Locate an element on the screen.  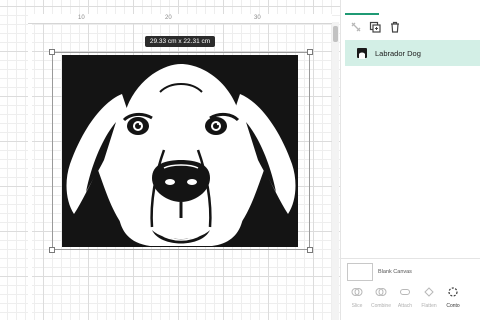
size-label: 29.33 cm x 22.31 cm is located at coordinates (180, 41).